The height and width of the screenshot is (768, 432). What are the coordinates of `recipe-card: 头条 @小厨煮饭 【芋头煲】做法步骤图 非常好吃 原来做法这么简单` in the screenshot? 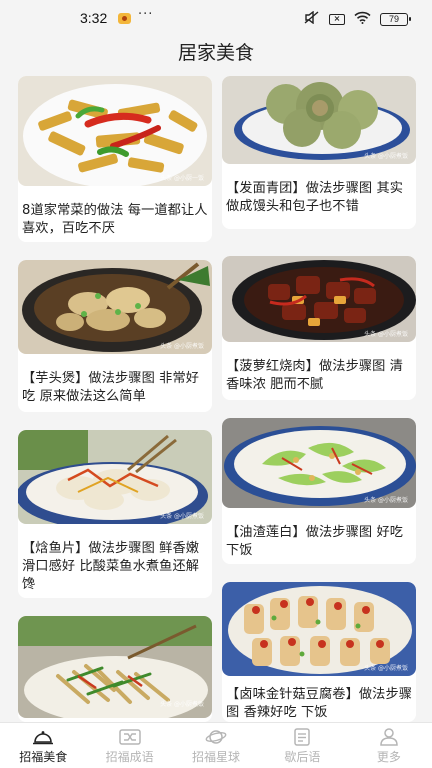 It's located at (115, 336).